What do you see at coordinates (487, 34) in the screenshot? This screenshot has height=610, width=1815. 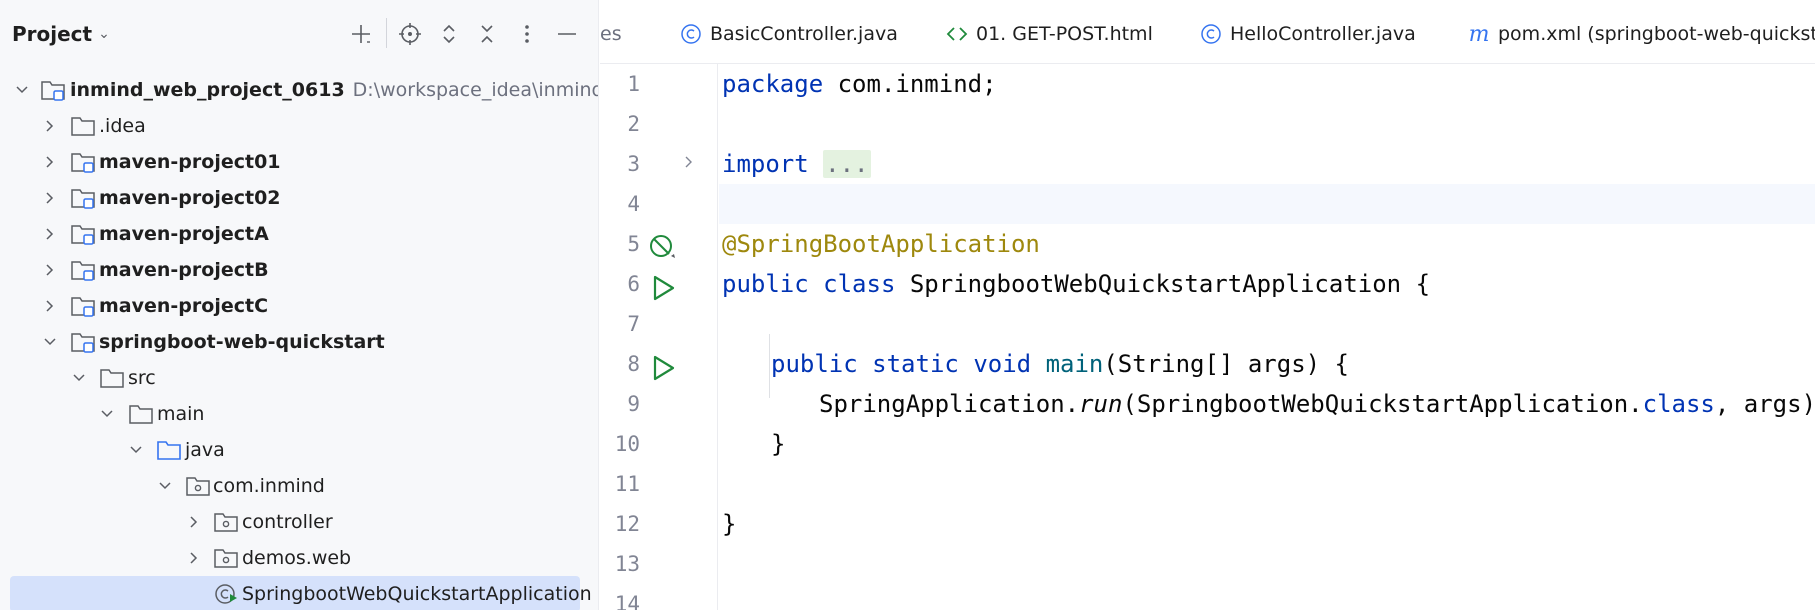 I see `collapse-all-icon` at bounding box center [487, 34].